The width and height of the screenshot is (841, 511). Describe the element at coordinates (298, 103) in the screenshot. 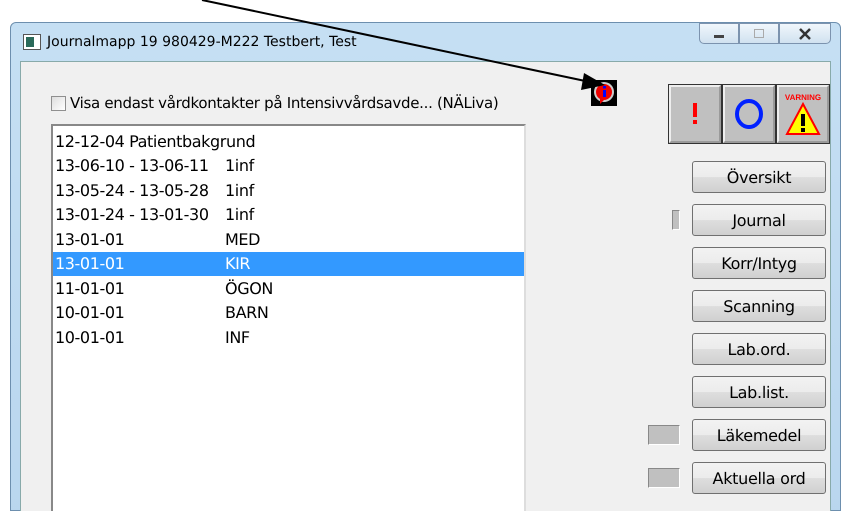

I see `filter-checkbox: Visa endast vårdkontakter på Intensivvårdsavde... (NÄLiva)` at that location.